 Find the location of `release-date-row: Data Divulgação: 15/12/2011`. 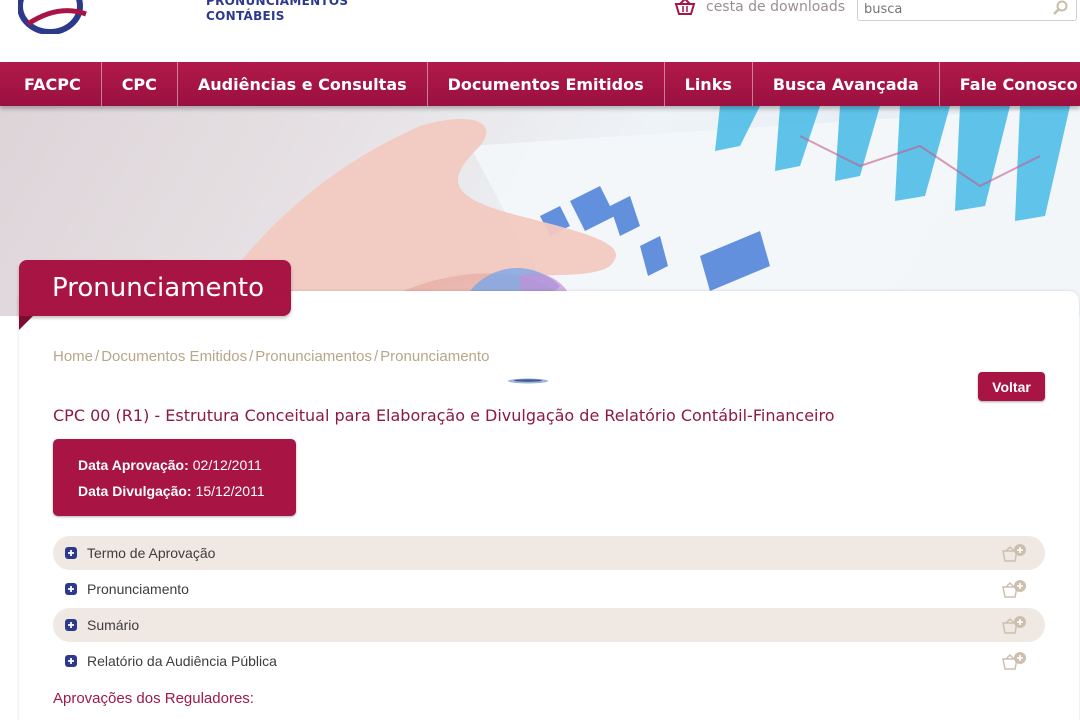

release-date-row: Data Divulgação: 15/12/2011 is located at coordinates (171, 491).